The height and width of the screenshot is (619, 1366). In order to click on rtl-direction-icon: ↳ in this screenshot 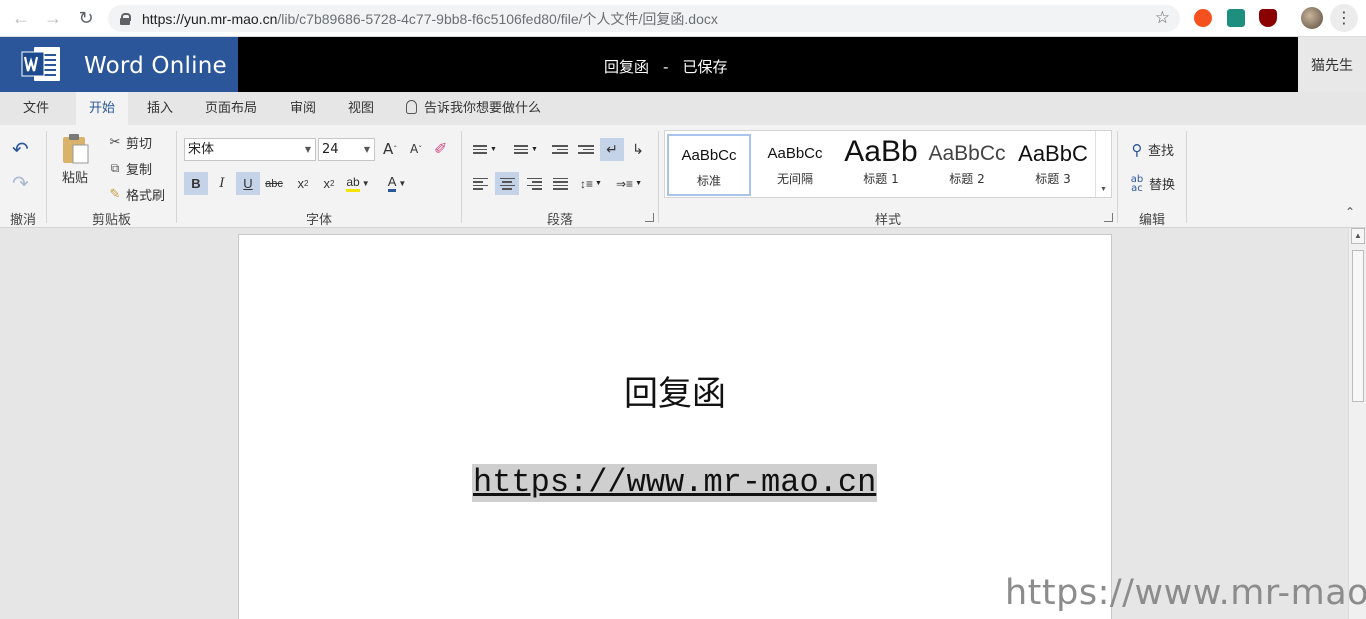, I will do `click(638, 149)`.